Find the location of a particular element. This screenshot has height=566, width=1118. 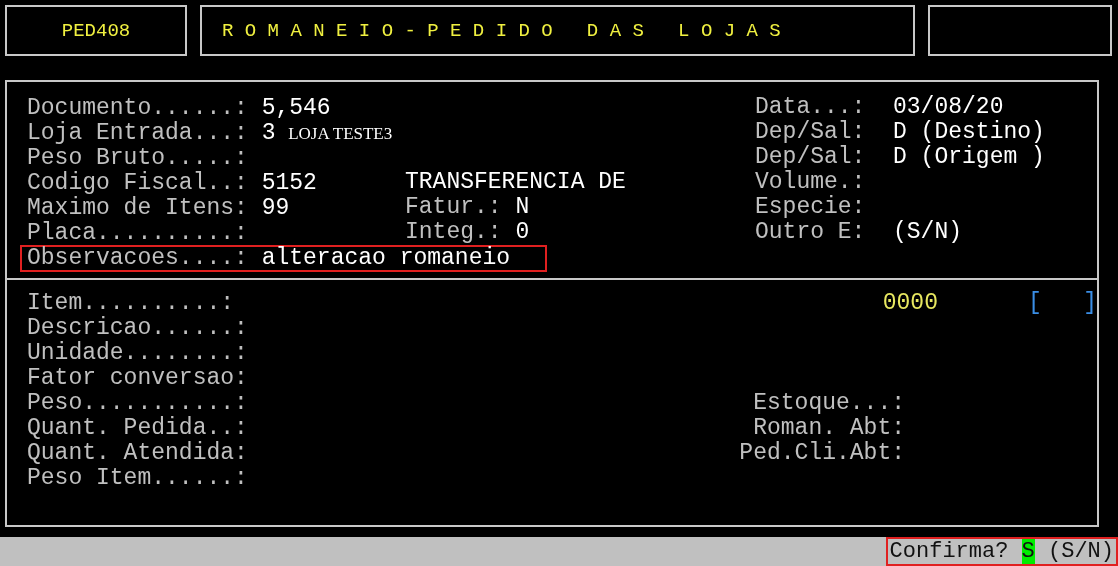

field-label: Especie: is located at coordinates (810, 207).